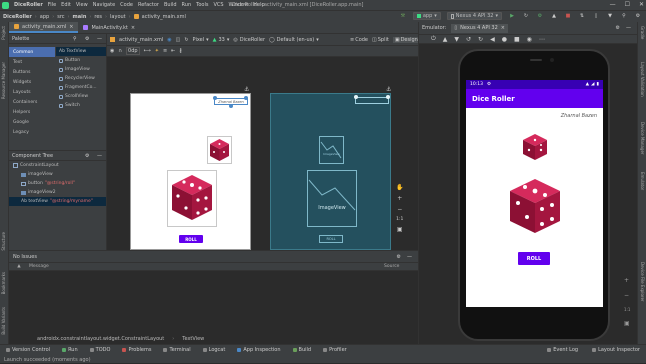  What do you see at coordinates (399, 219) in the screenshot?
I see `zoom-ratio: 1:1` at bounding box center [399, 219].